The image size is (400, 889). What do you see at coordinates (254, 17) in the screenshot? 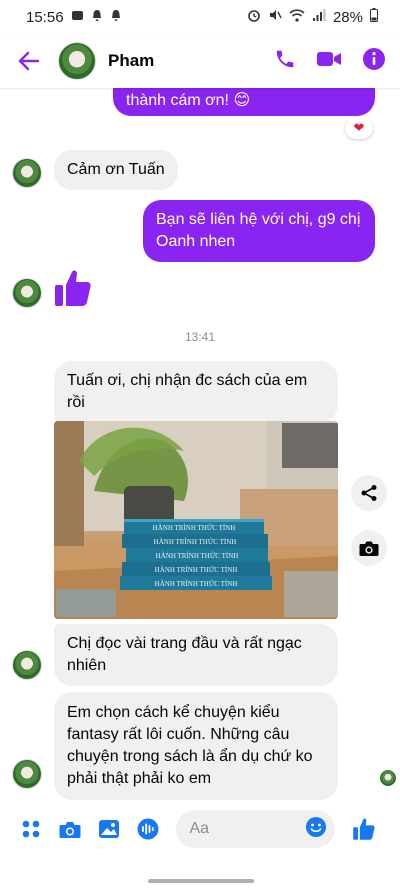
I see `alarm-icon` at bounding box center [254, 17].